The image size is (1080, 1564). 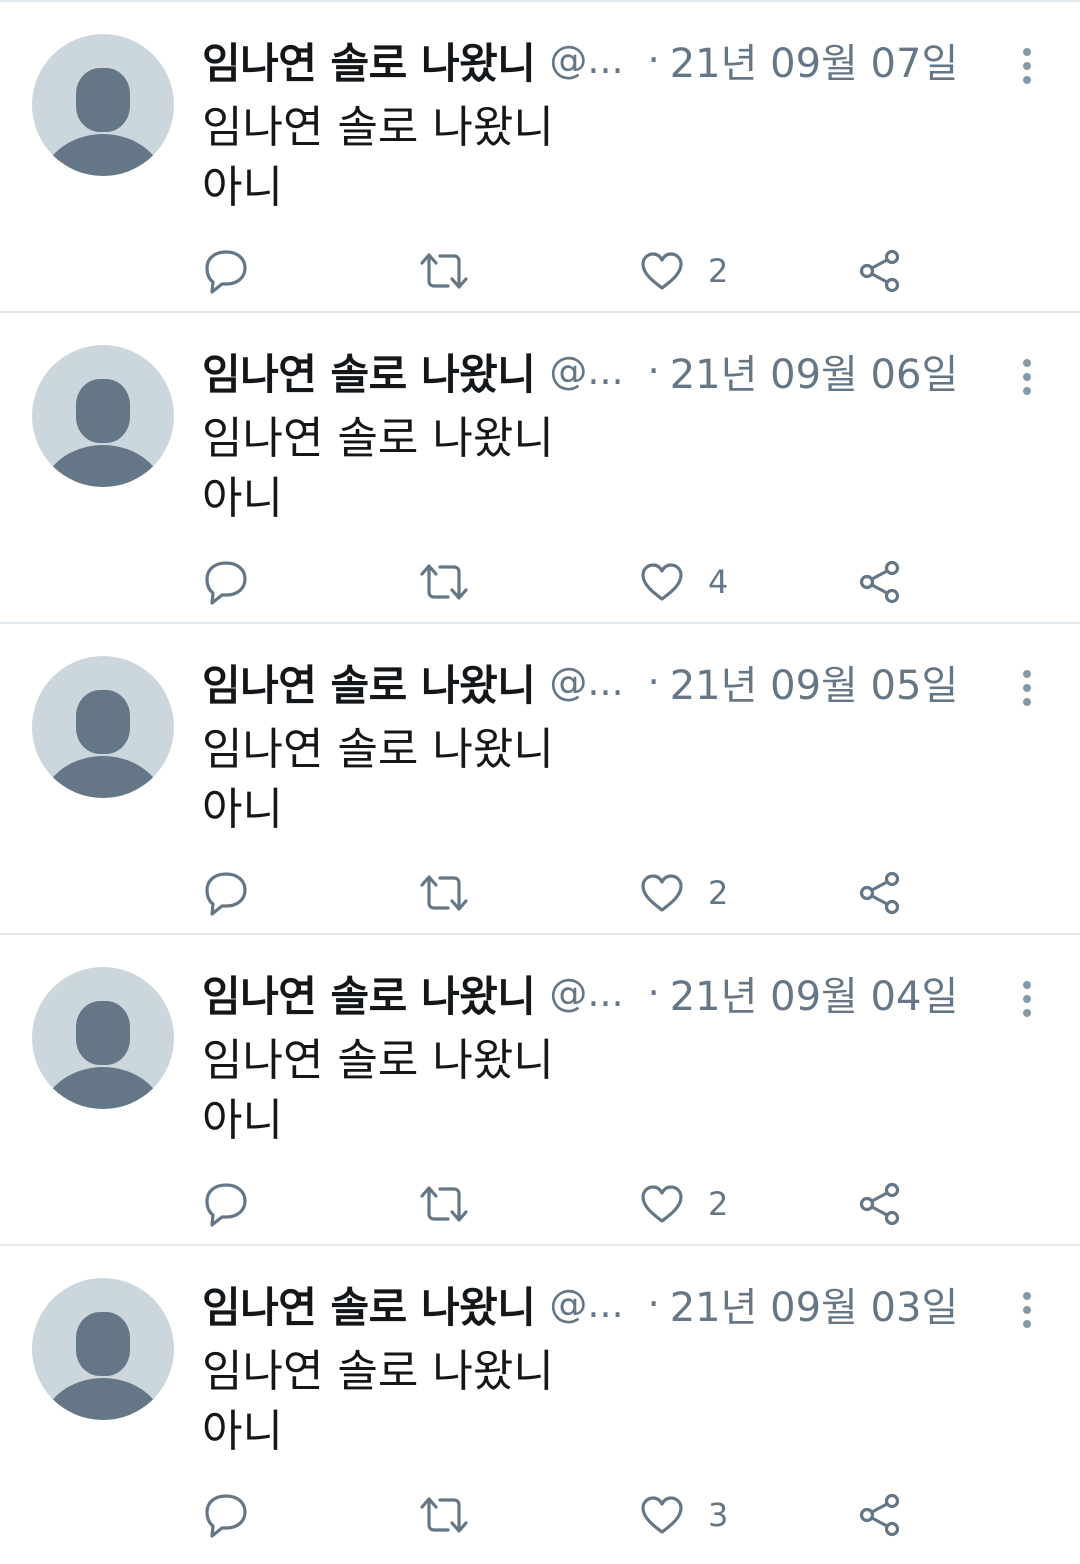 I want to click on tweet-date: 21년 09월 07일, so click(x=814, y=60).